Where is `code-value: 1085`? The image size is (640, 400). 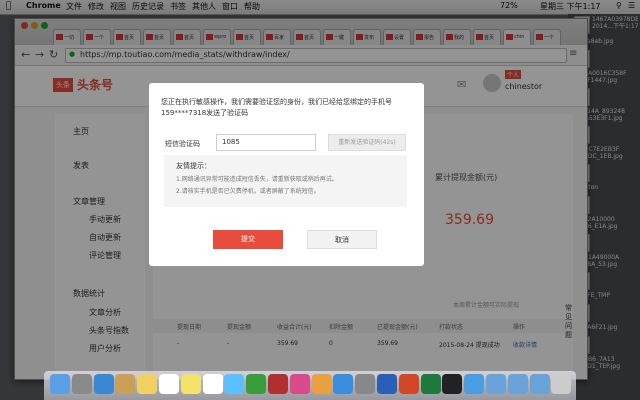
code-value: 1085 is located at coordinates (231, 142).